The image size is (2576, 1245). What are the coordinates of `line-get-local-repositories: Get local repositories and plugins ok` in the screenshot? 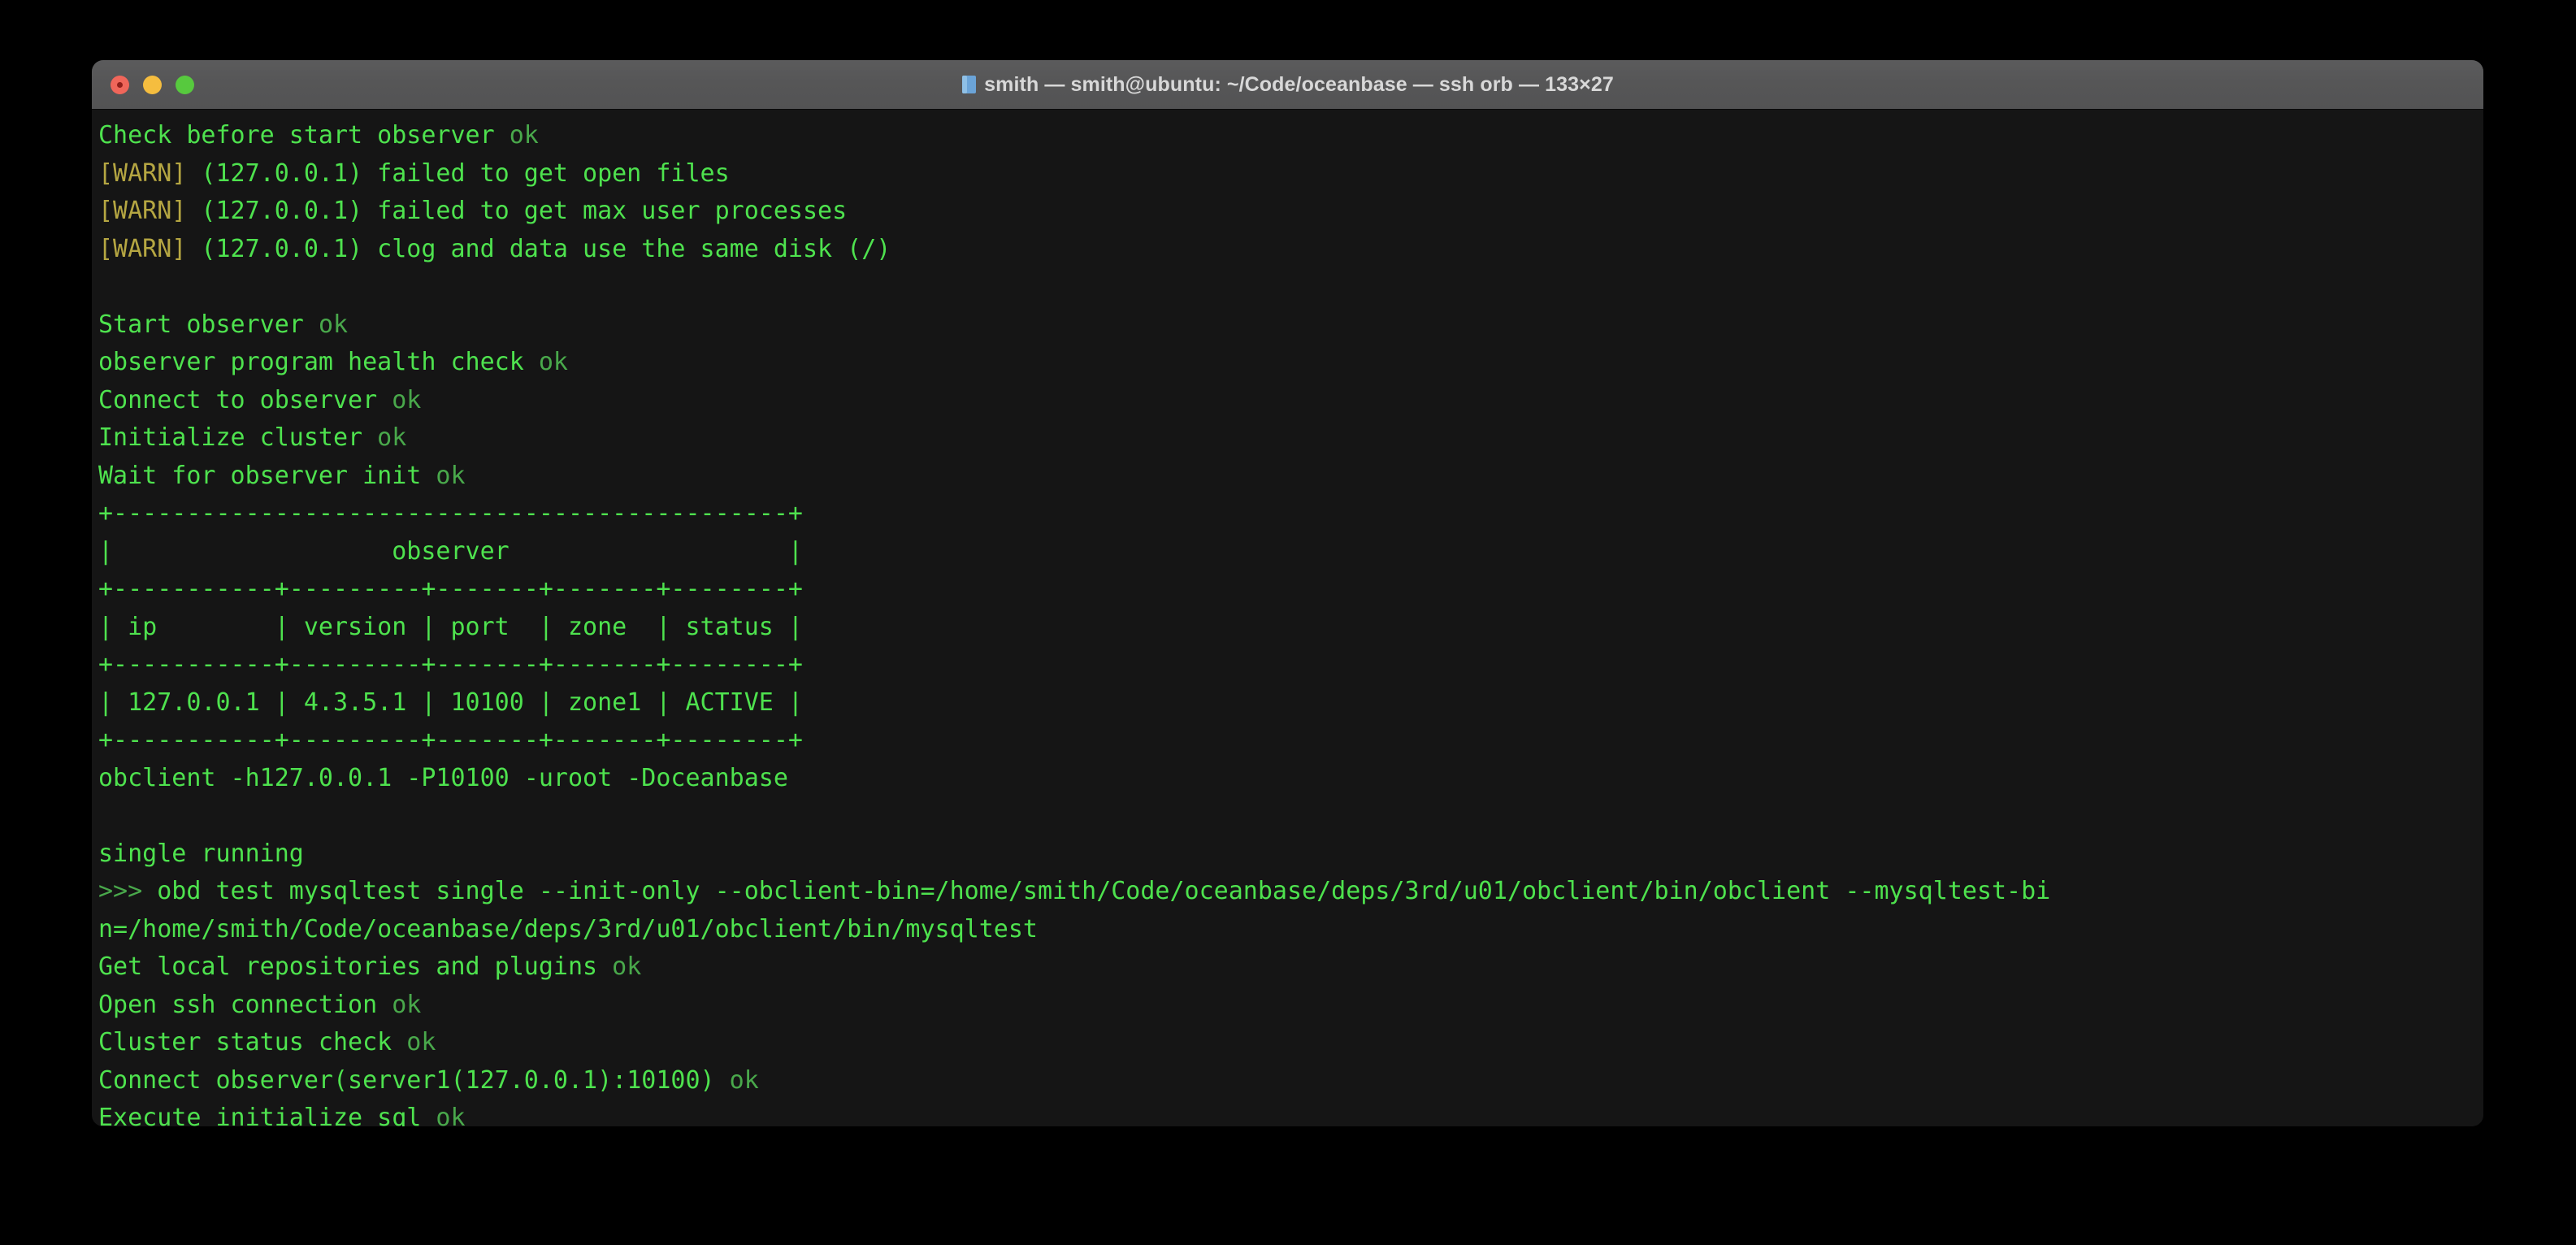 It's located at (1290, 967).